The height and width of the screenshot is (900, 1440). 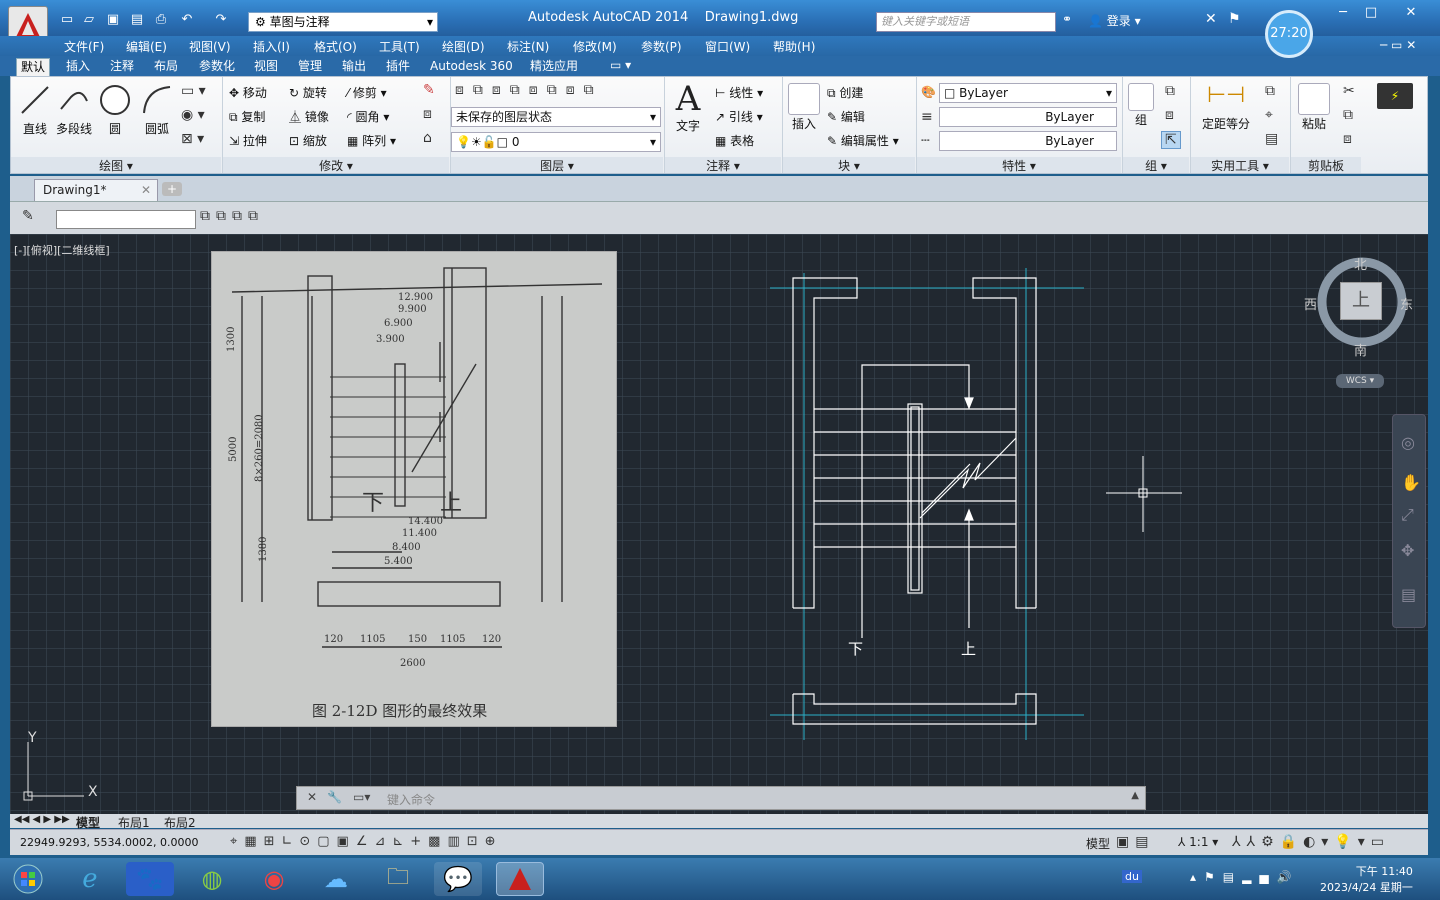 What do you see at coordinates (308, 92) in the screenshot?
I see `rotate-button: ↻ 旋转` at bounding box center [308, 92].